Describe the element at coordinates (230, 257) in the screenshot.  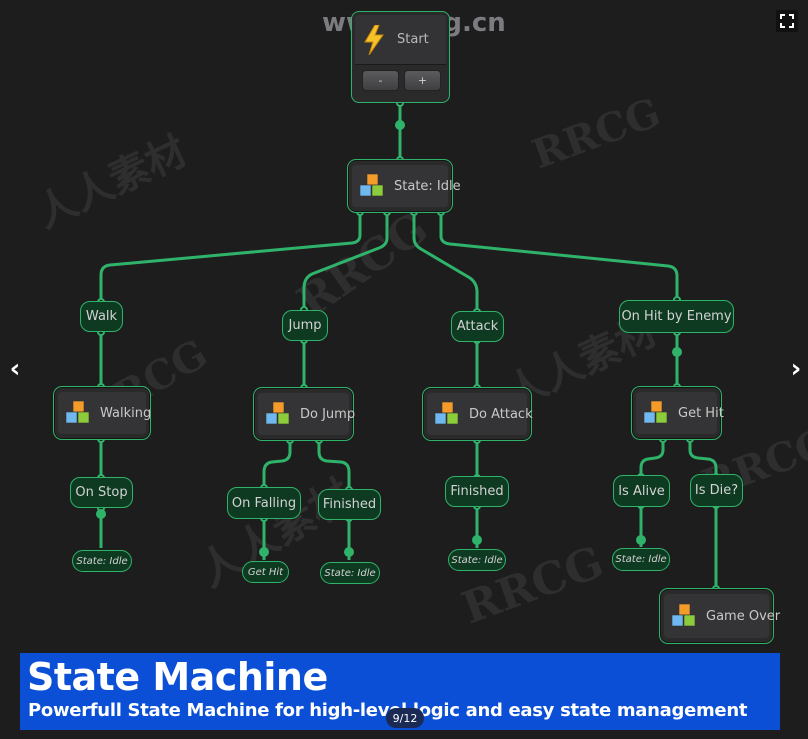
I see `wire-idle-walk` at that location.